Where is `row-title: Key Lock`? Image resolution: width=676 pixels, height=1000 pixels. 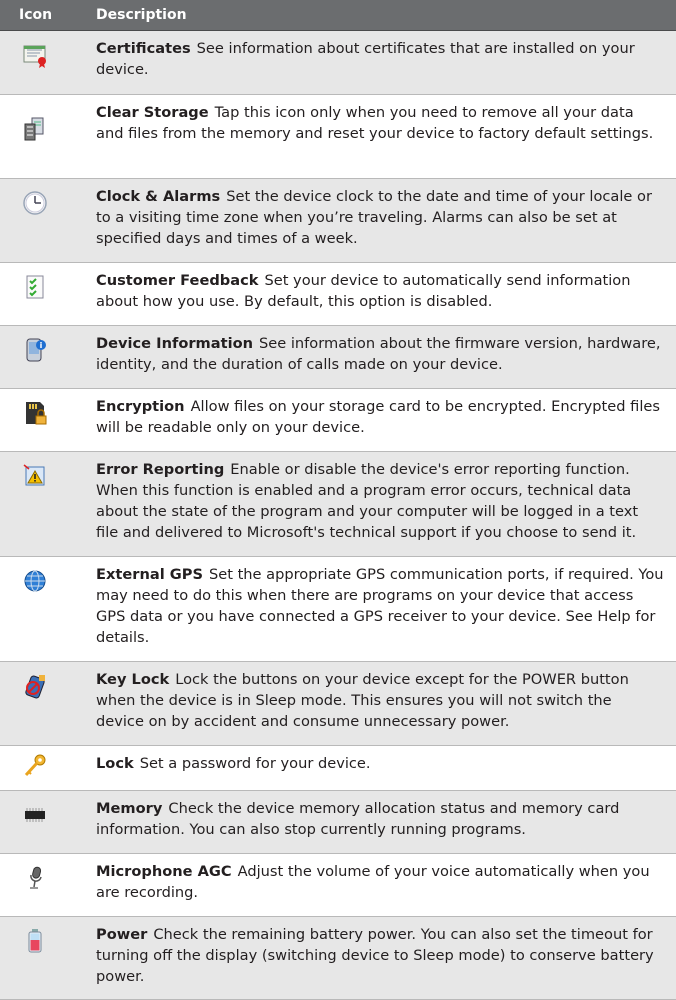
row-title: Key Lock is located at coordinates (133, 679).